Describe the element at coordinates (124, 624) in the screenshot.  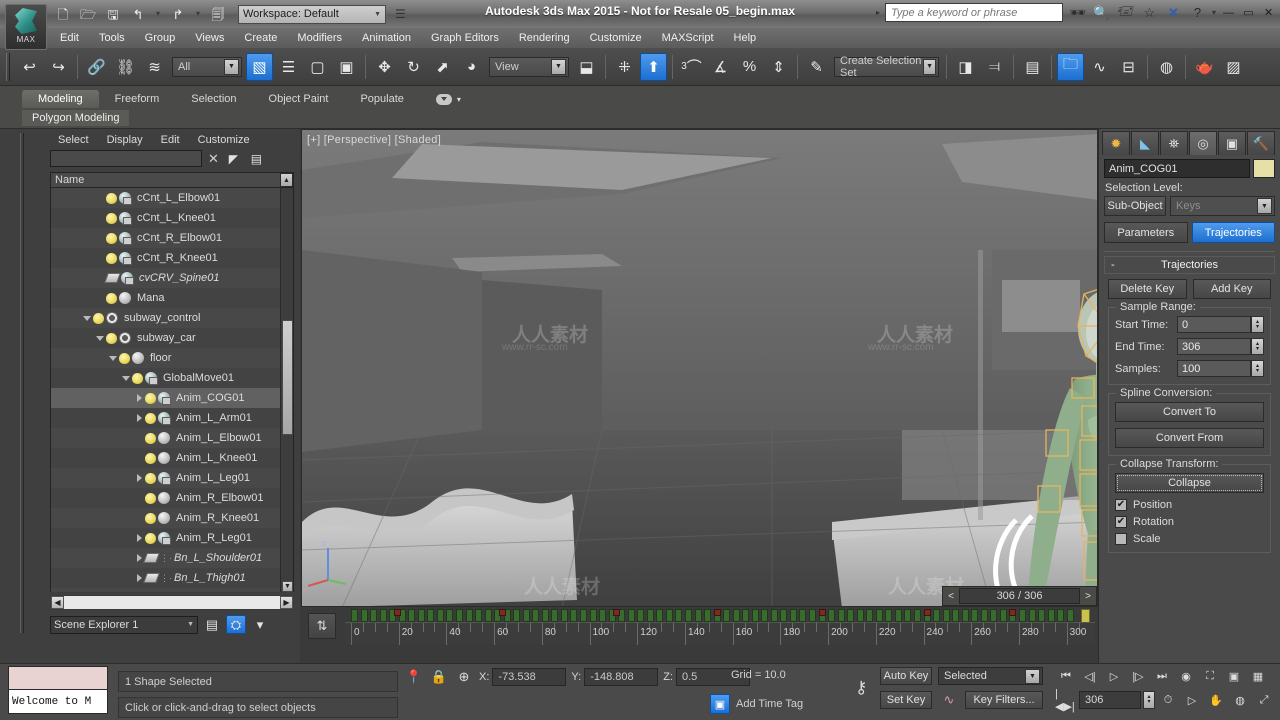
I see `explorer-preset-select: Scene Explorer 1 ▼` at that location.